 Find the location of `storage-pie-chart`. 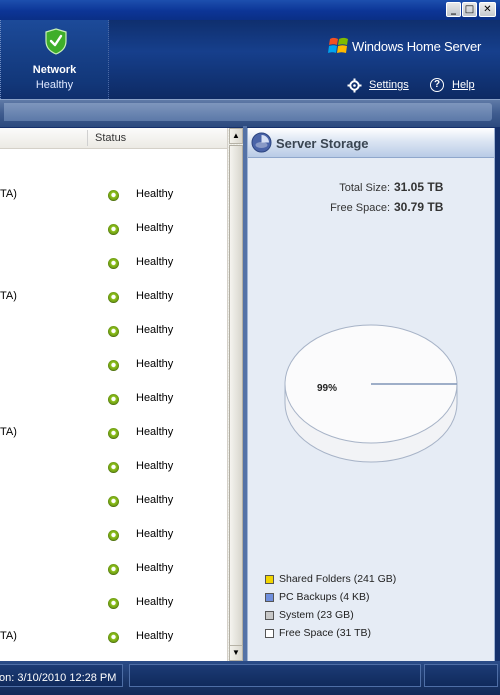

storage-pie-chart is located at coordinates (371, 393).